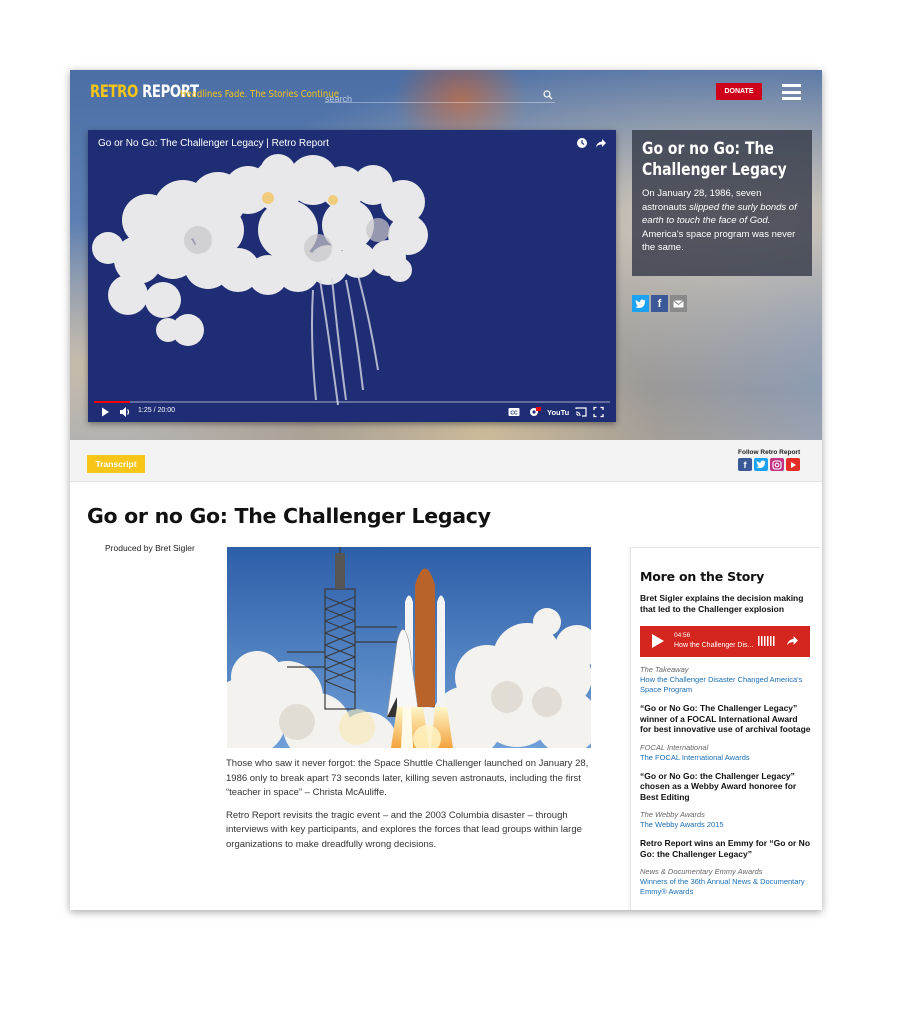  I want to click on follow-label: Follow Retro Report, so click(769, 452).